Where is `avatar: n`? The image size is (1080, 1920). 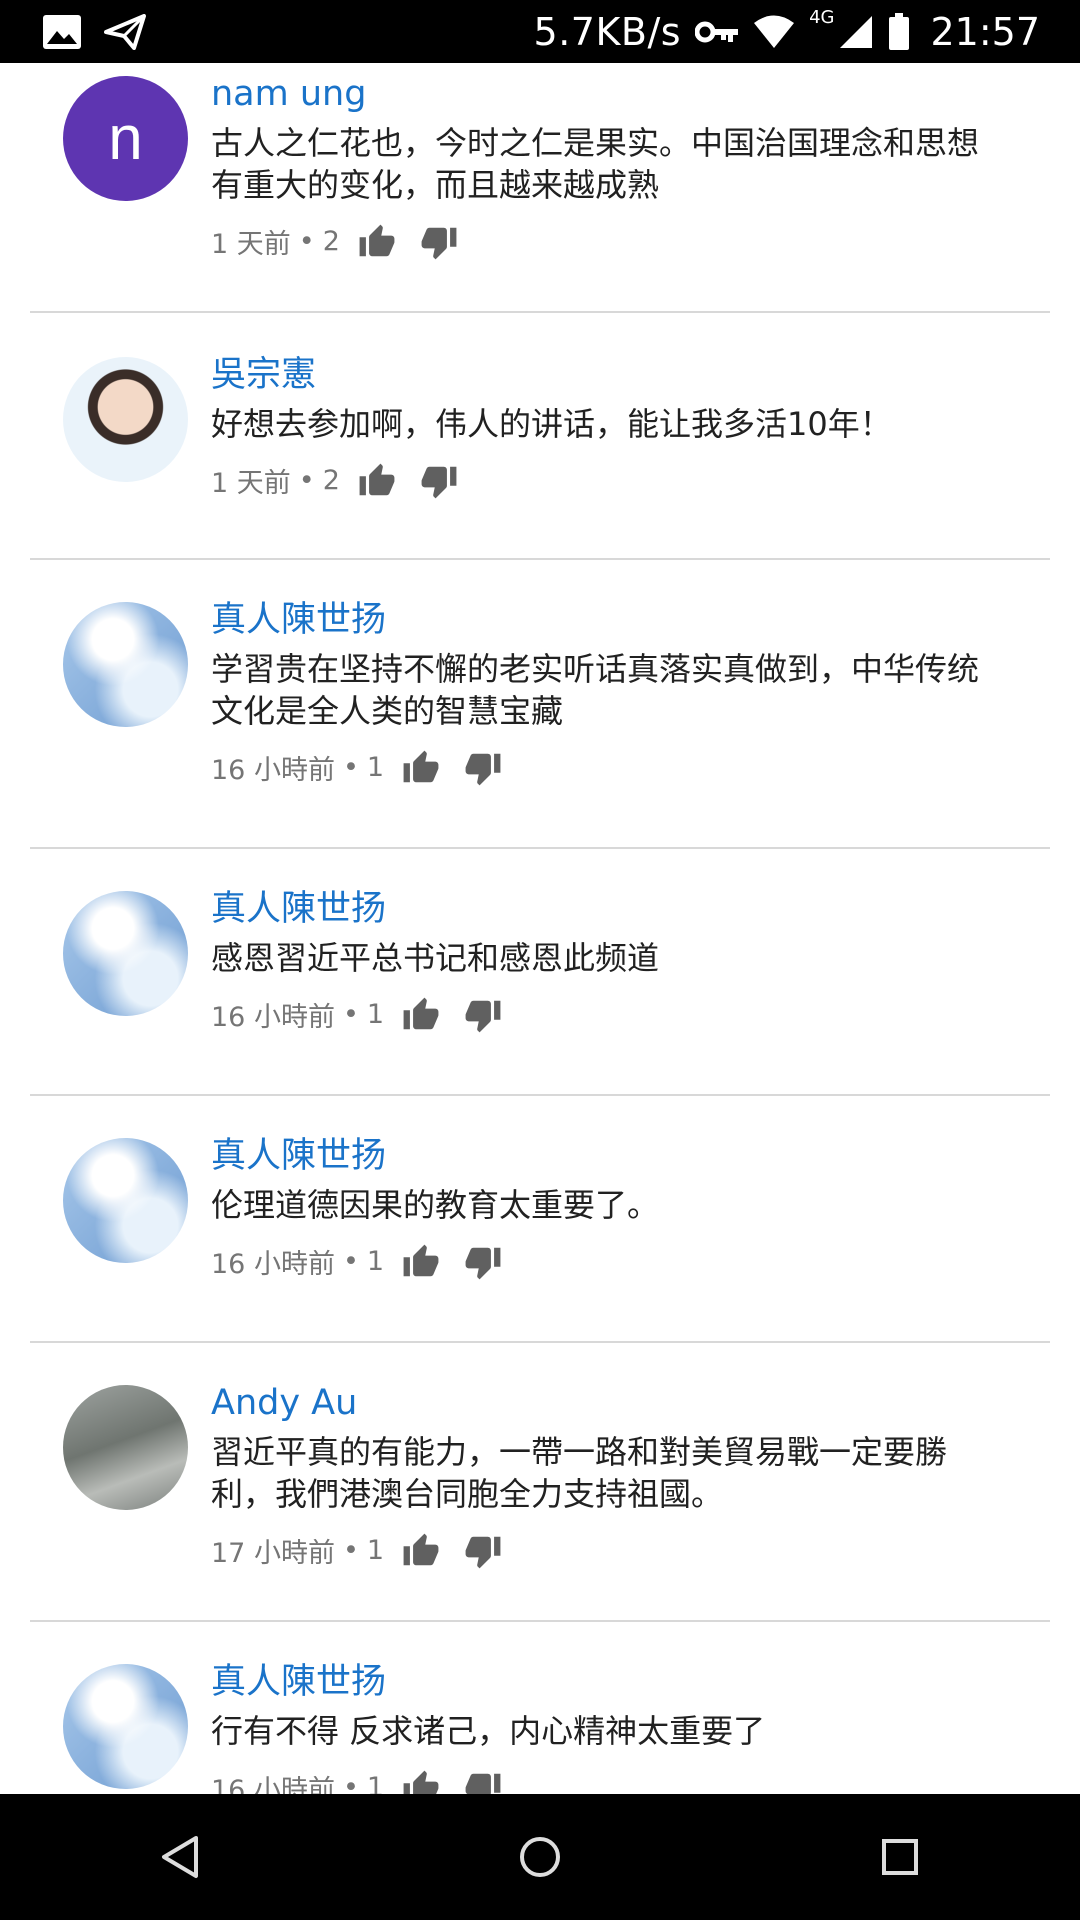
avatar: n is located at coordinates (125, 138).